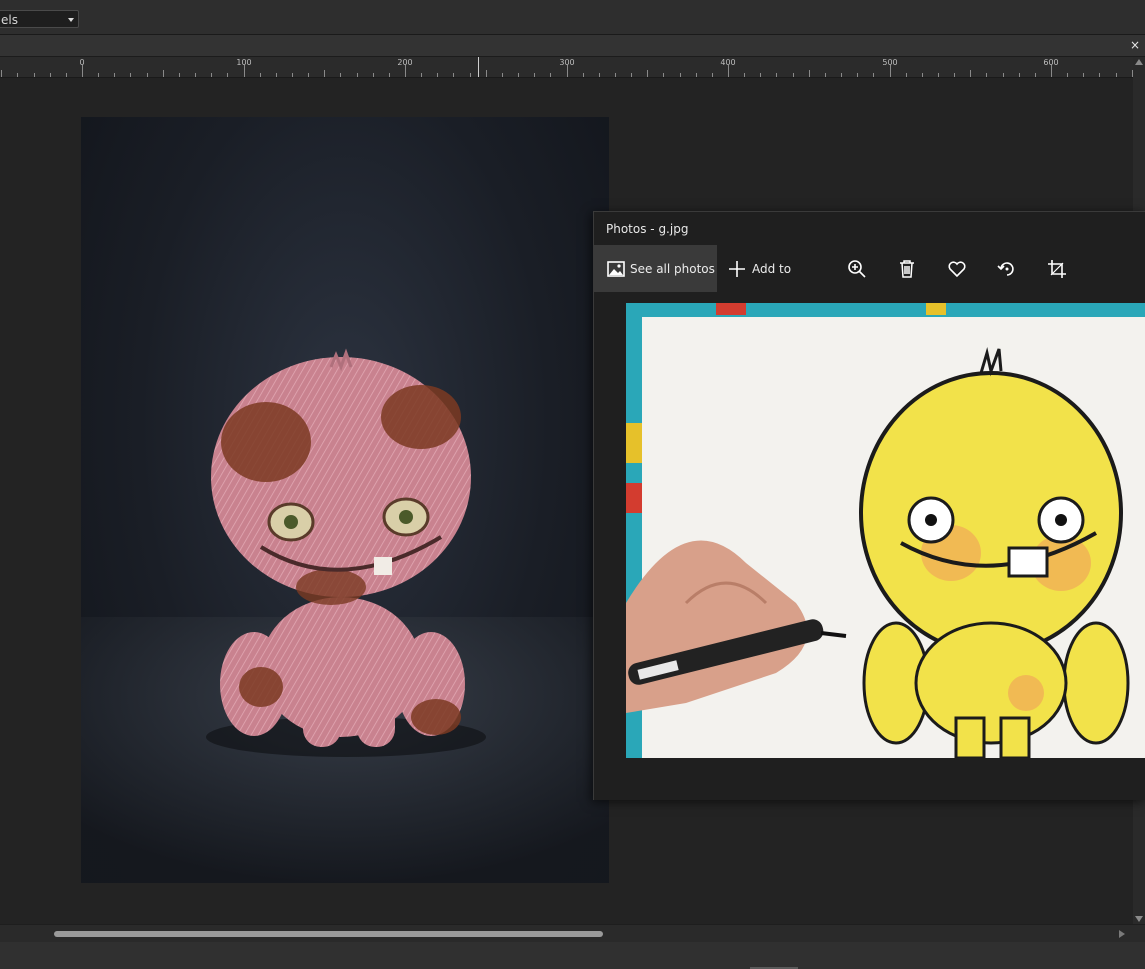 The image size is (1145, 969). I want to click on rotate-button, so click(1007, 268).